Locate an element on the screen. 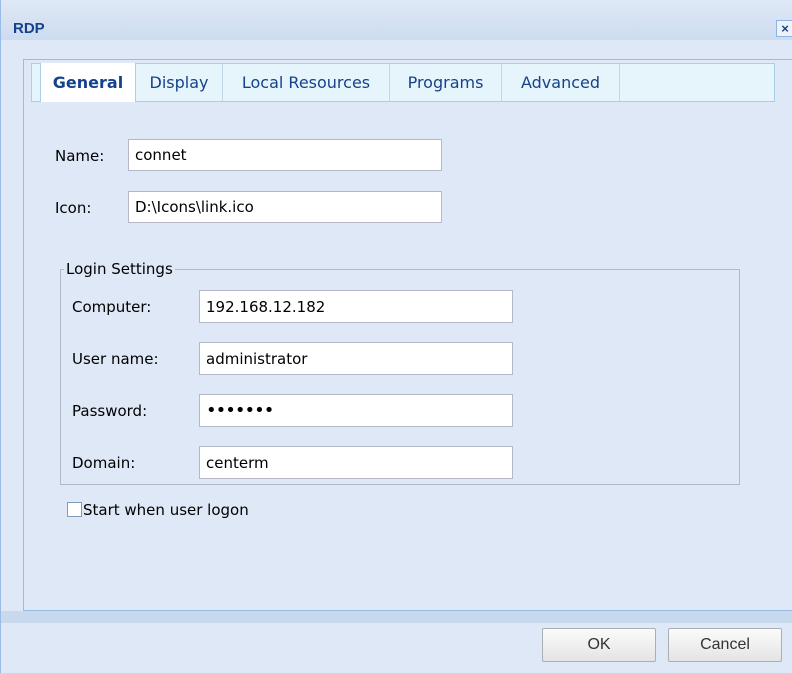 Image resolution: width=792 pixels, height=673 pixels. domain-label: Domain: is located at coordinates (104, 463).